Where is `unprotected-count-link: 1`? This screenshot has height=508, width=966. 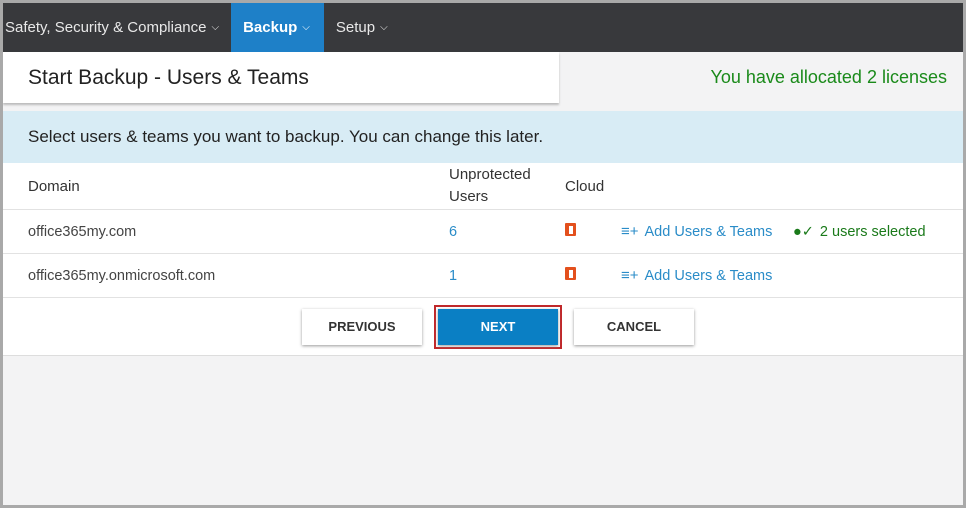
unprotected-count-link: 1 is located at coordinates (507, 276).